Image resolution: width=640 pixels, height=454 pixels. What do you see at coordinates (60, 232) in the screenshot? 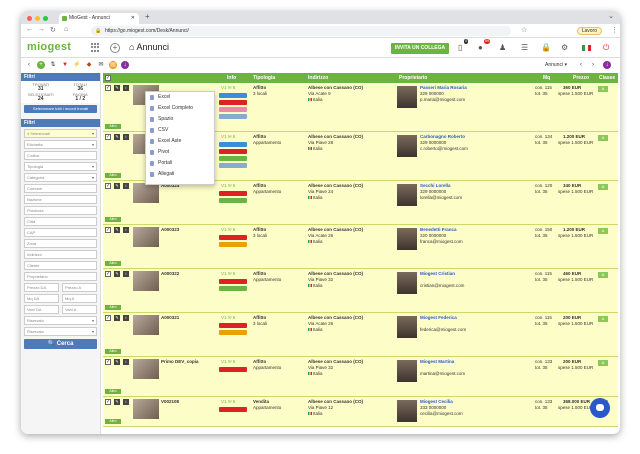
I see `field-cap: CAP` at bounding box center [60, 232].